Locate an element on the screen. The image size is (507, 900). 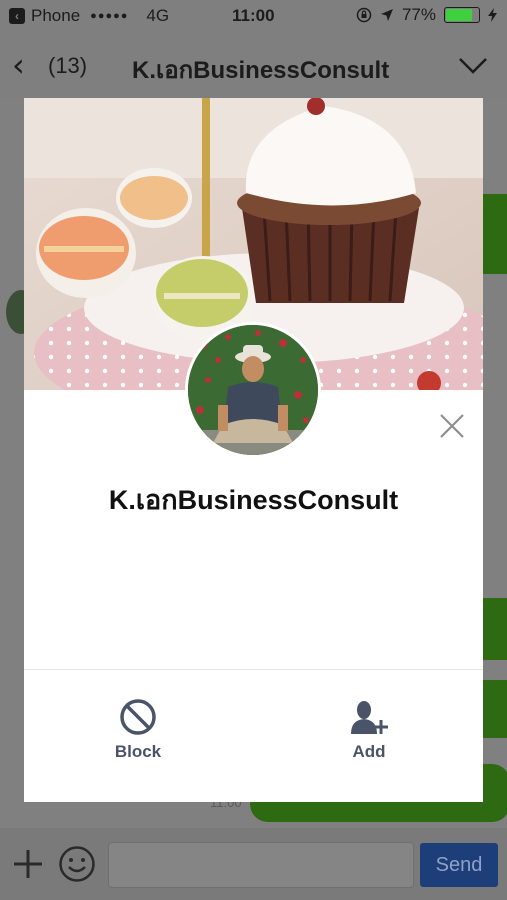
signal-strength: ●●●●● is located at coordinates (109, 16).